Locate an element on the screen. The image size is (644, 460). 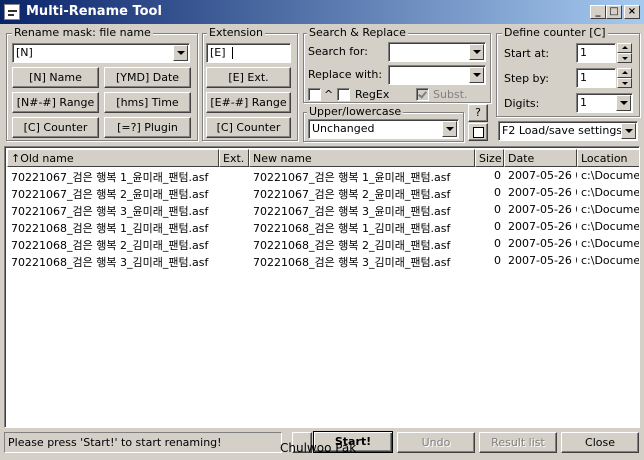
new-name-cell: 70221068_검은 행복 1_김미래_팬텀.asf is located at coordinates (352, 228).